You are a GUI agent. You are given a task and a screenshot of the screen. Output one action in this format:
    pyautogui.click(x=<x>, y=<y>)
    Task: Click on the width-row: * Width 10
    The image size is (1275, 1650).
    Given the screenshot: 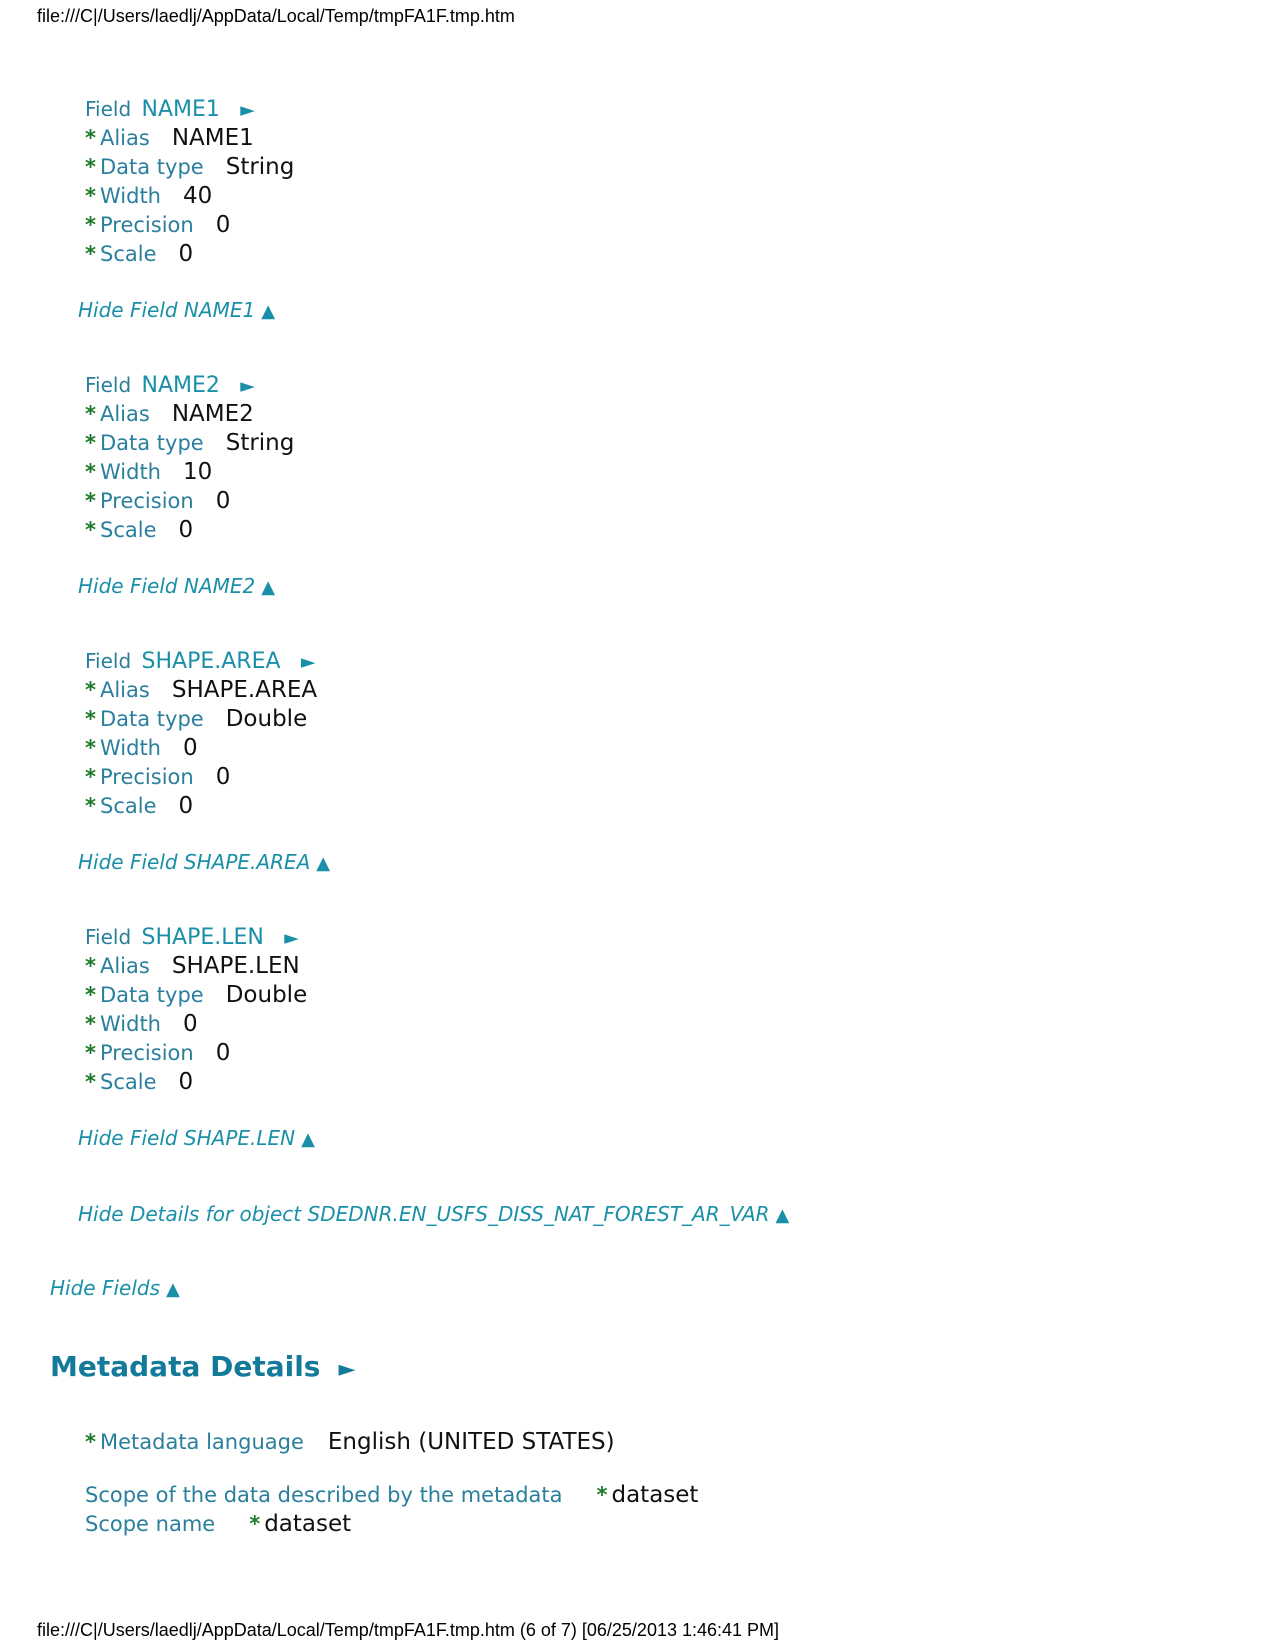 What is the action you would take?
    pyautogui.click(x=189, y=472)
    